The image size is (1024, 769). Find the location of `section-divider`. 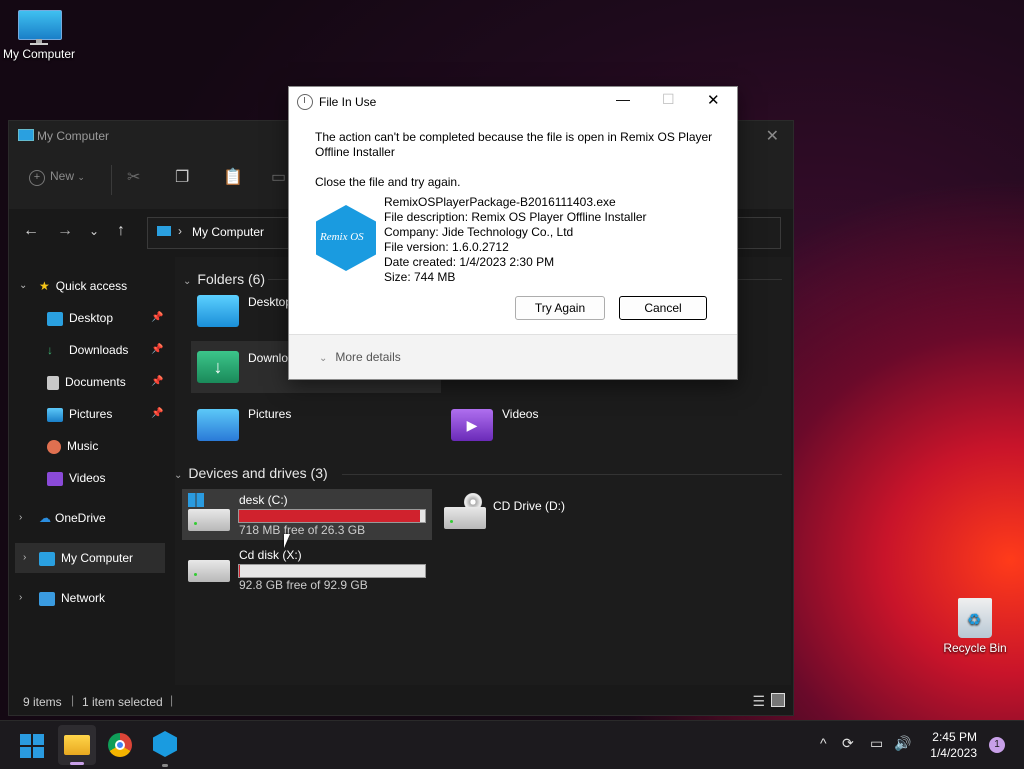

section-divider is located at coordinates (562, 474).